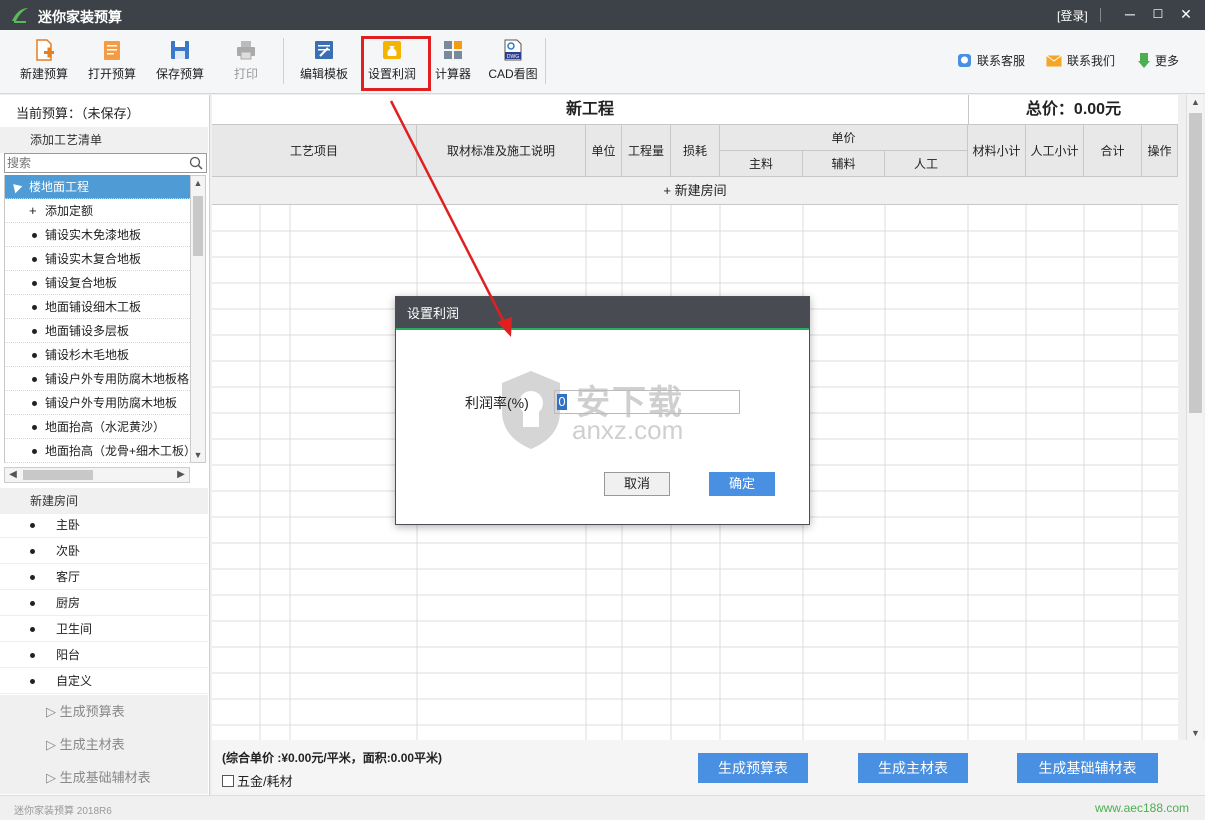  Describe the element at coordinates (761, 164) in the screenshot. I see `header-main-material: 主料` at that location.